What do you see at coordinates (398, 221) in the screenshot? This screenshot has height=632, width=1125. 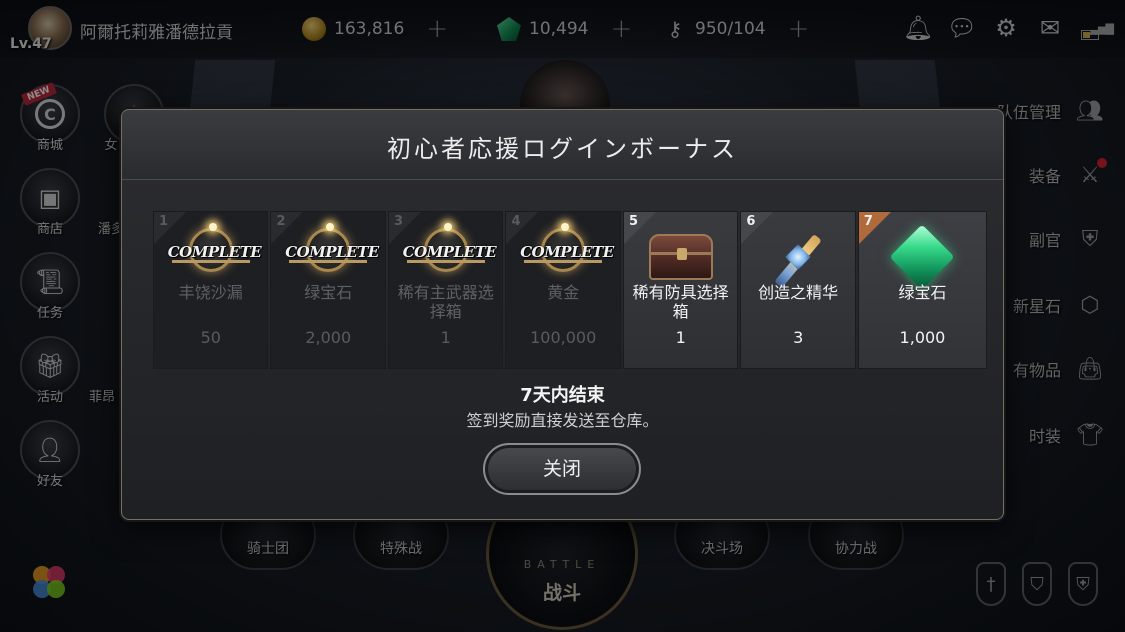 I see `day-number: 3` at bounding box center [398, 221].